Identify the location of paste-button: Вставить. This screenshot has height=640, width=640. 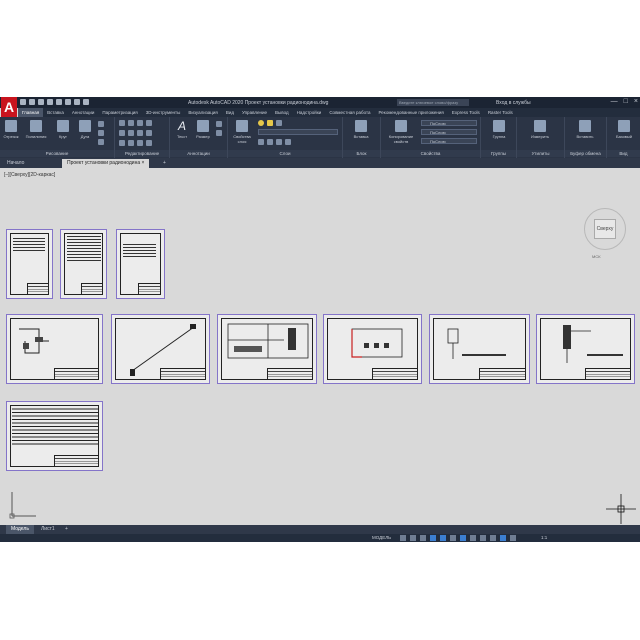
(585, 129).